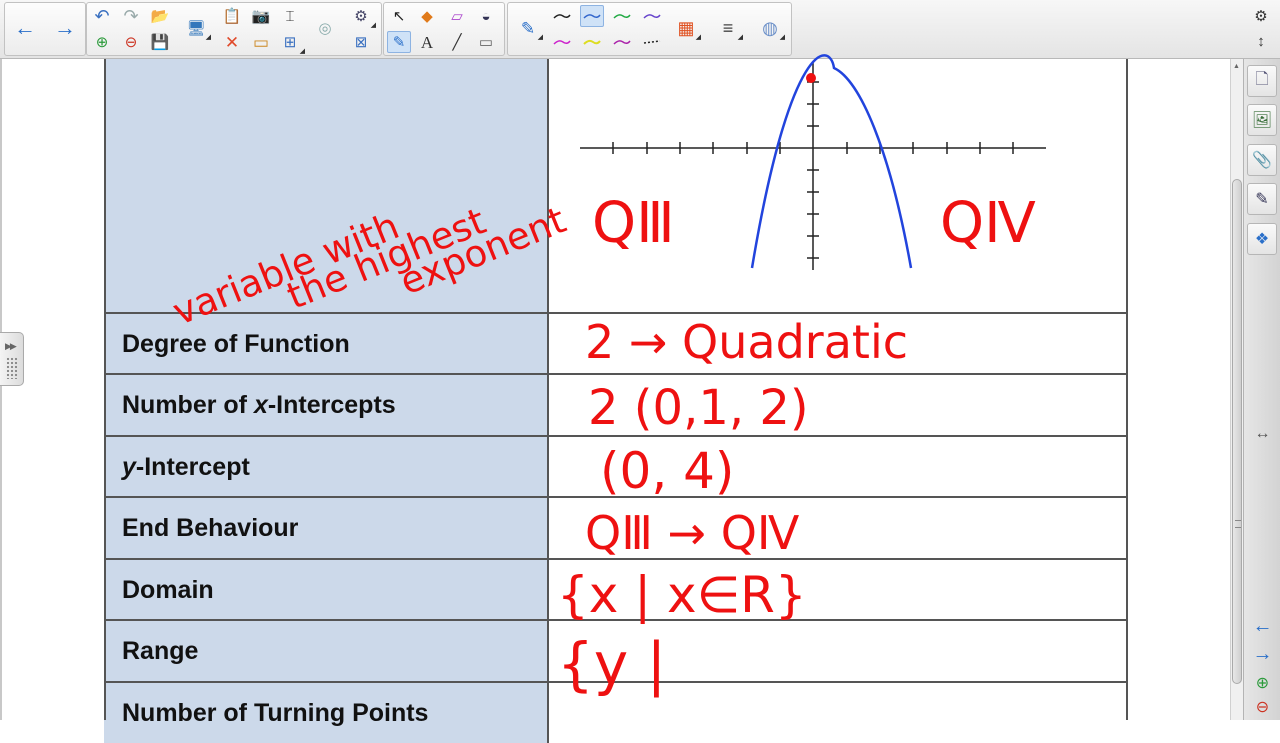 Image resolution: width=1280 pixels, height=743 pixels. What do you see at coordinates (65, 28) in the screenshot?
I see `forward-arrow-icon: →` at bounding box center [65, 28].